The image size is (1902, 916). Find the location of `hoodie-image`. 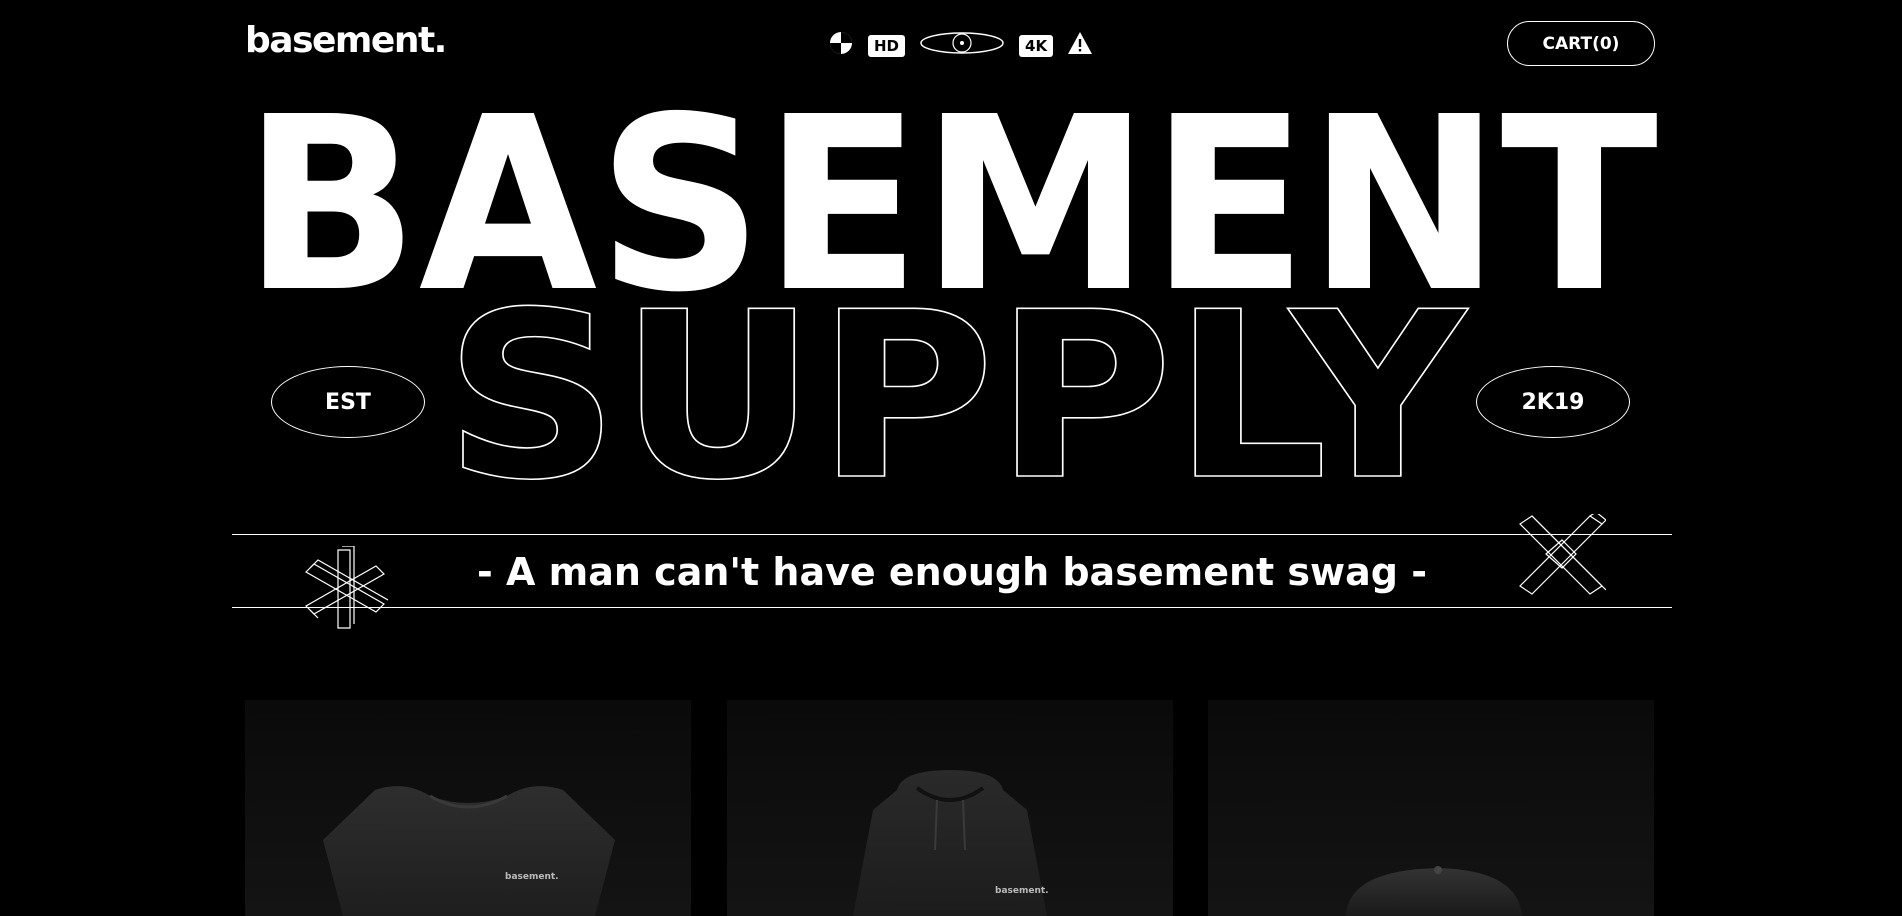

hoodie-image is located at coordinates (950, 843).